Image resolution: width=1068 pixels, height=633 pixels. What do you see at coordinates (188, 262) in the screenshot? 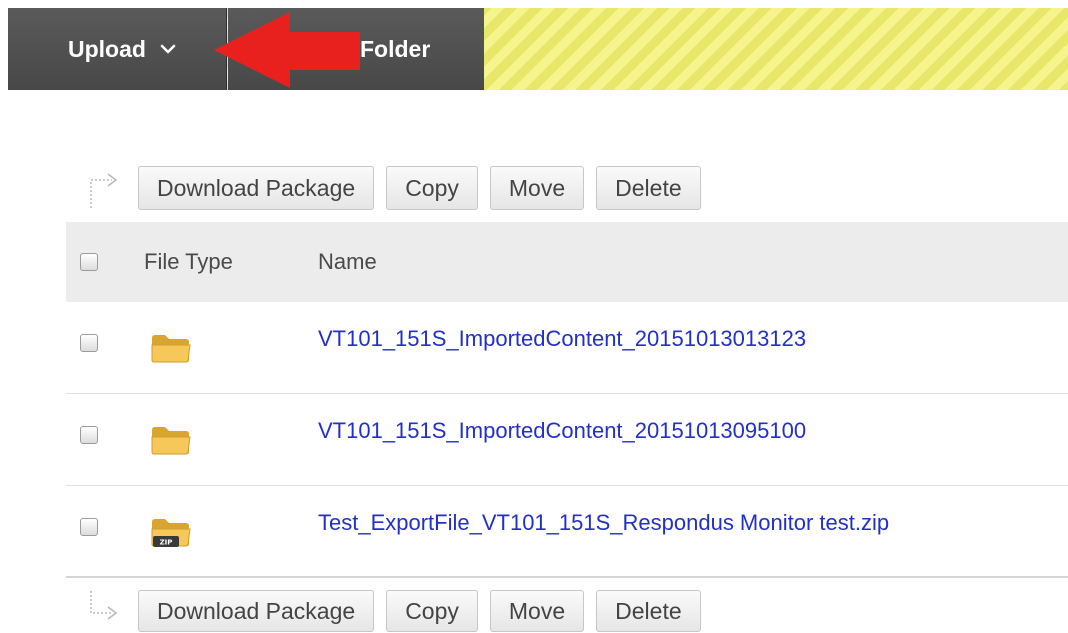
I see `column-header-file-type: File Type` at bounding box center [188, 262].